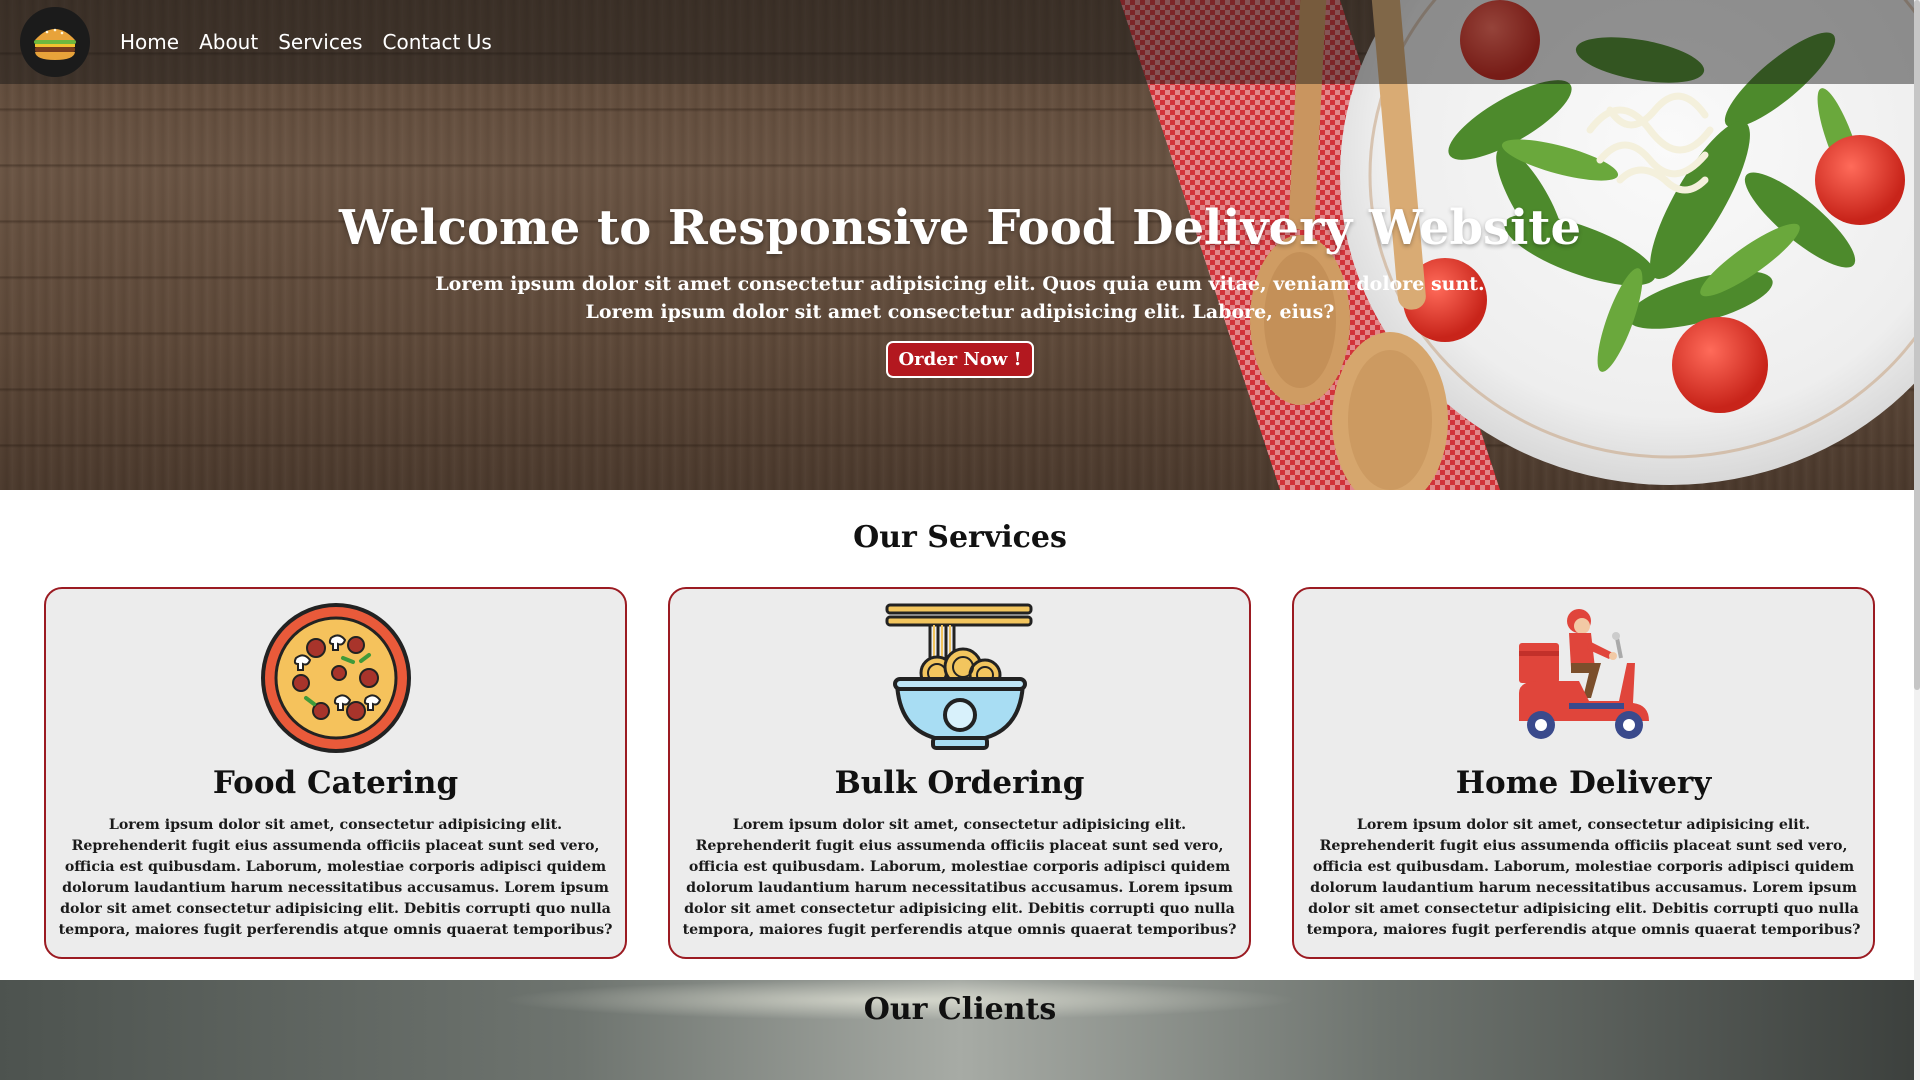 The height and width of the screenshot is (1080, 1920). Describe the element at coordinates (437, 42) in the screenshot. I see `nav-link-contact: Contact Us` at that location.